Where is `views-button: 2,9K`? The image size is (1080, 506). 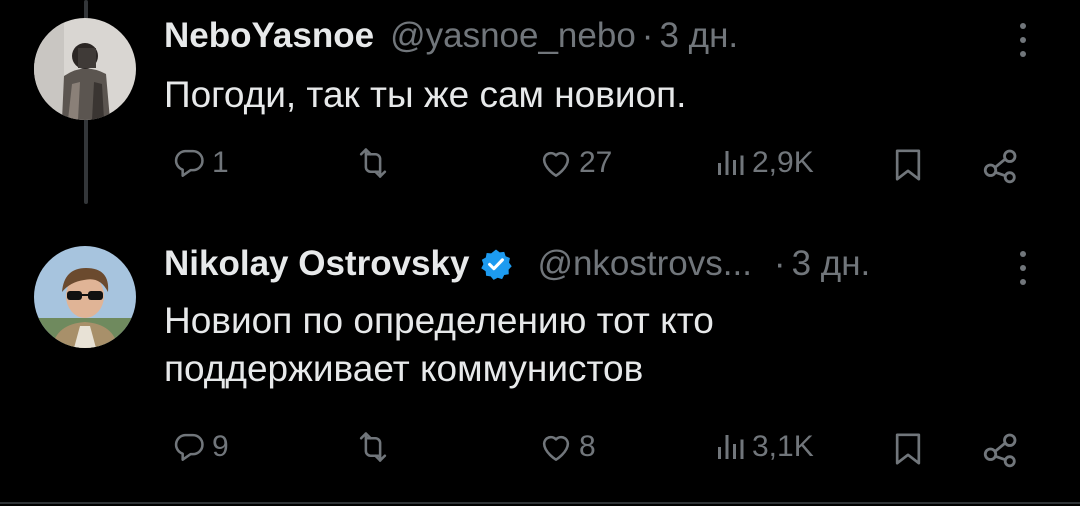 views-button: 2,9K is located at coordinates (763, 163).